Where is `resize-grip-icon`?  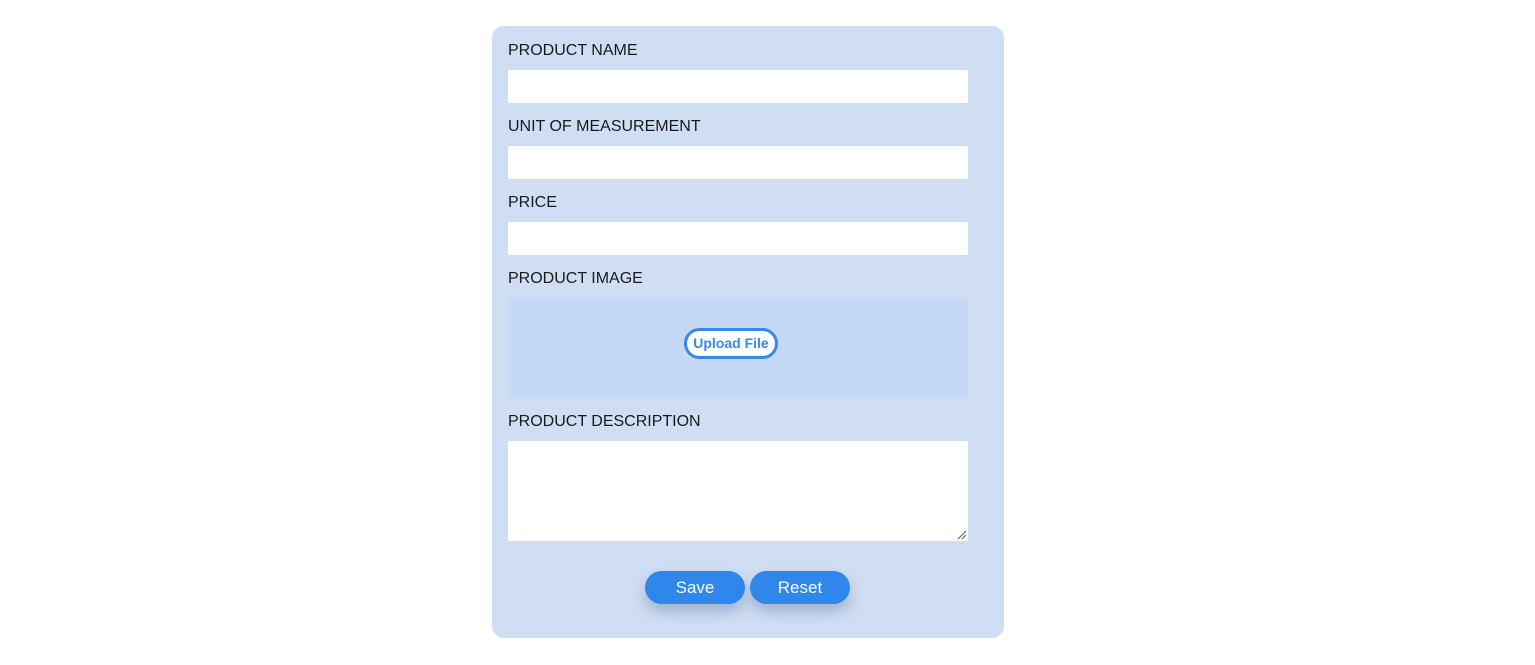
resize-grip-icon is located at coordinates (961, 534).